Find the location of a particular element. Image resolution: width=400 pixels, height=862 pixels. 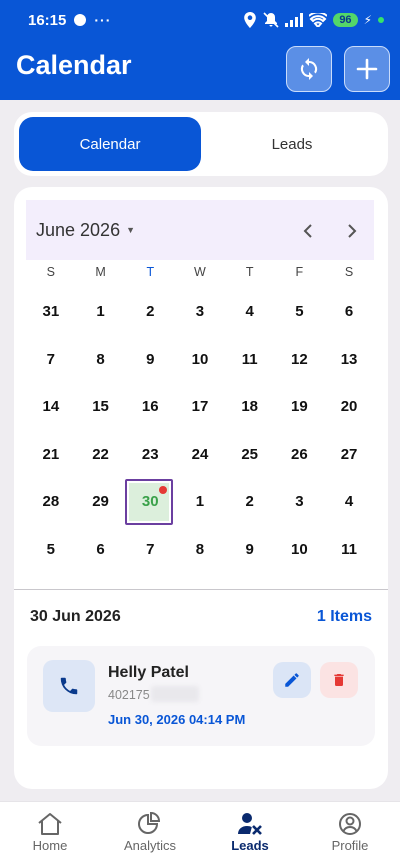

weekday-label: S is located at coordinates (51, 272).